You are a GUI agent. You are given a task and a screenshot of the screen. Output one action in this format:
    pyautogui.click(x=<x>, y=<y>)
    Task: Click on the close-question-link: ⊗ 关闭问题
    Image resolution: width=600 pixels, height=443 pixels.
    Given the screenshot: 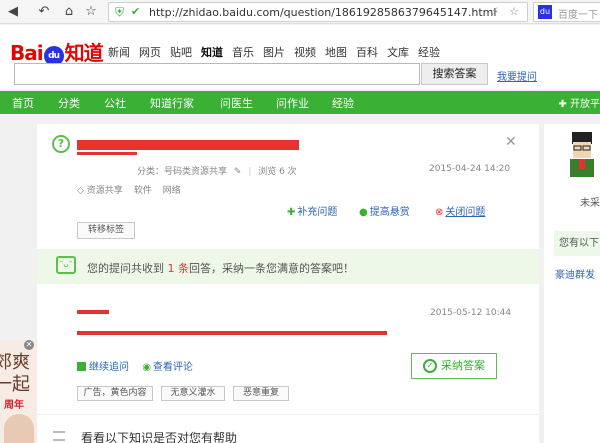 What is the action you would take?
    pyautogui.click(x=460, y=210)
    